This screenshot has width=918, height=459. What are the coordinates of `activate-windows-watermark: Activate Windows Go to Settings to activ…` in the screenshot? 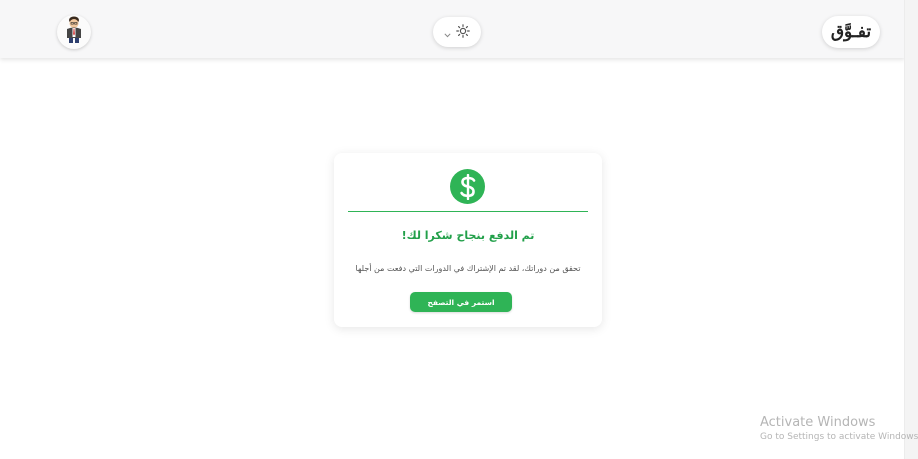 It's located at (839, 428).